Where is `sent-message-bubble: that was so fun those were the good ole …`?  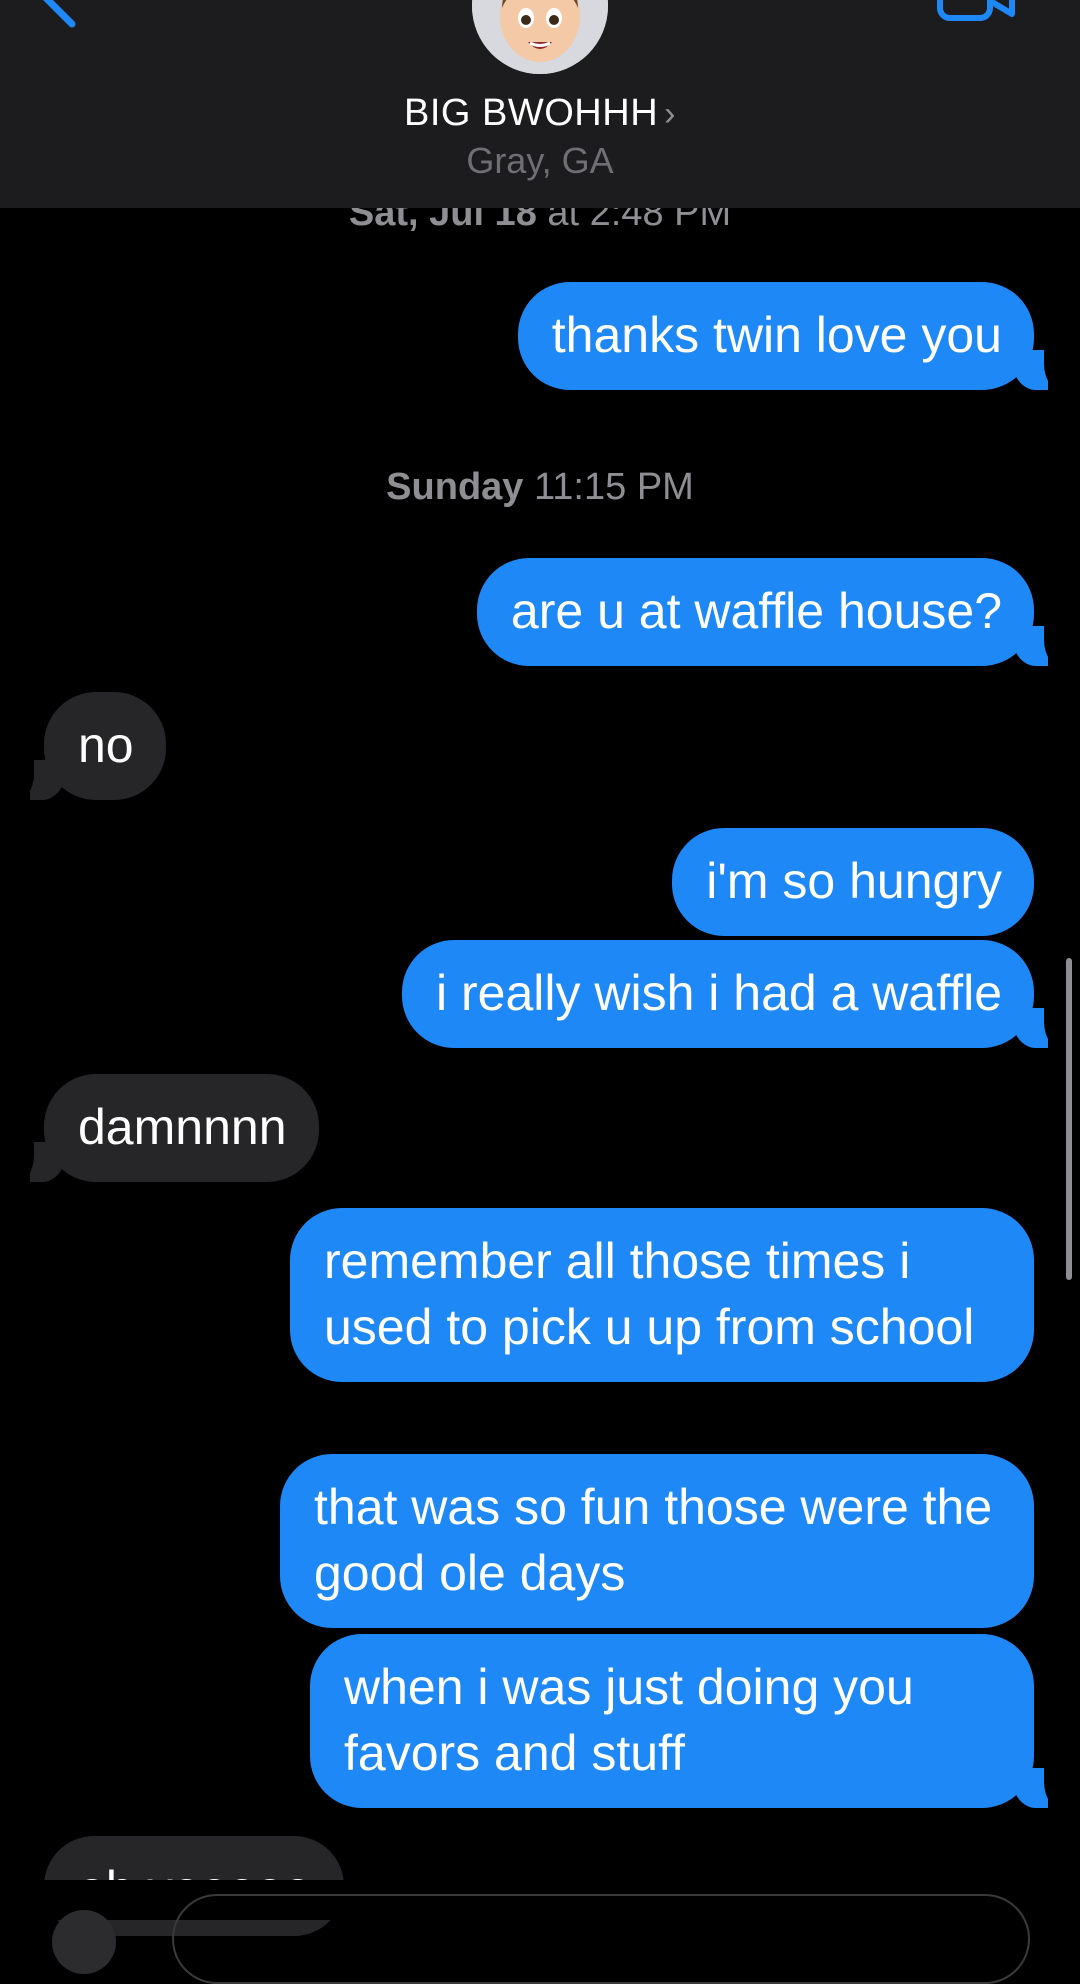 sent-message-bubble: that was so fun those were the good ole … is located at coordinates (657, 1541).